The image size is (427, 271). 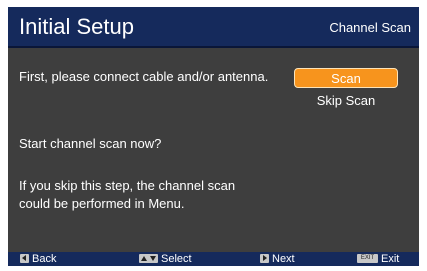 I want to click on exit-key-icon: EXIT, so click(x=367, y=258).